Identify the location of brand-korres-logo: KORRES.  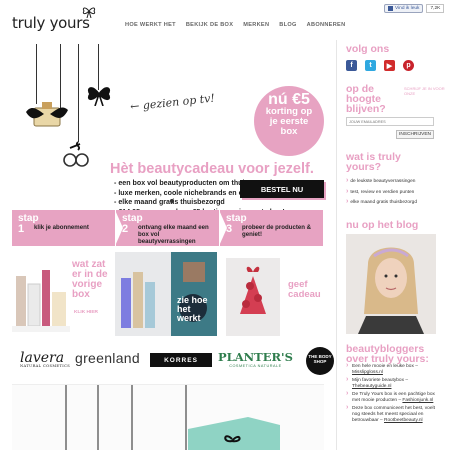
(181, 360).